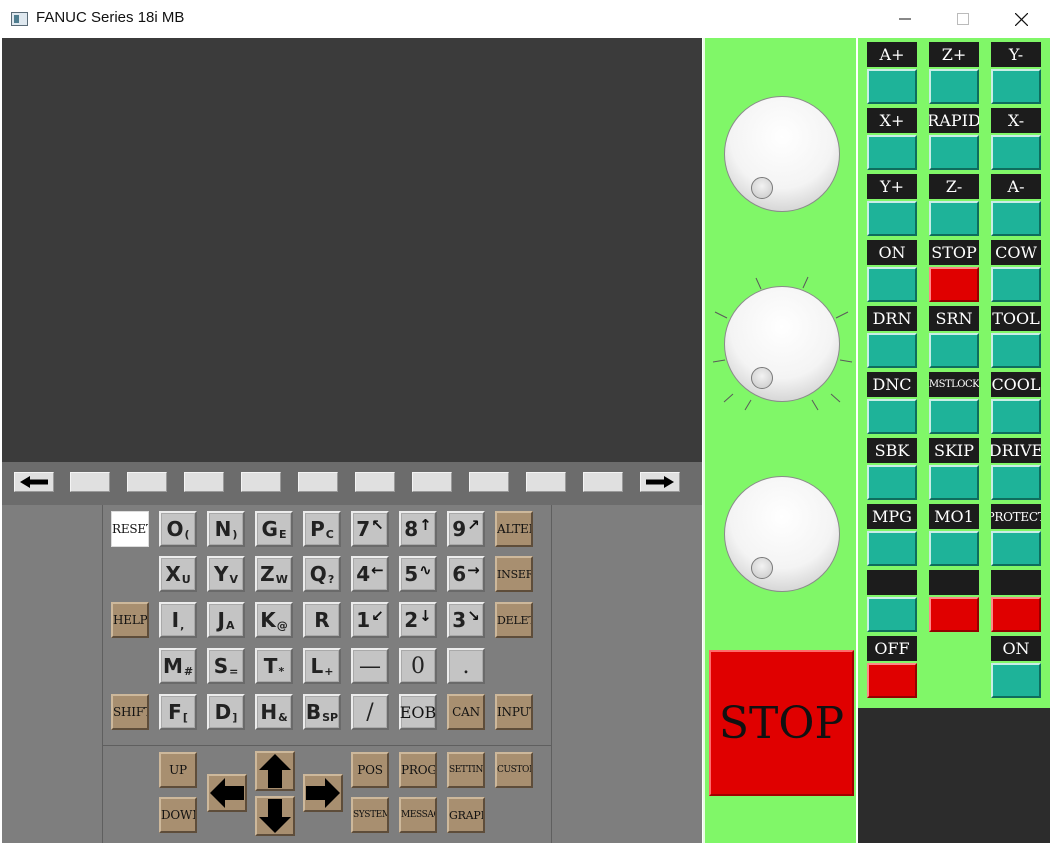 The width and height of the screenshot is (1050, 843). I want to click on key-r: R, so click(322, 620).